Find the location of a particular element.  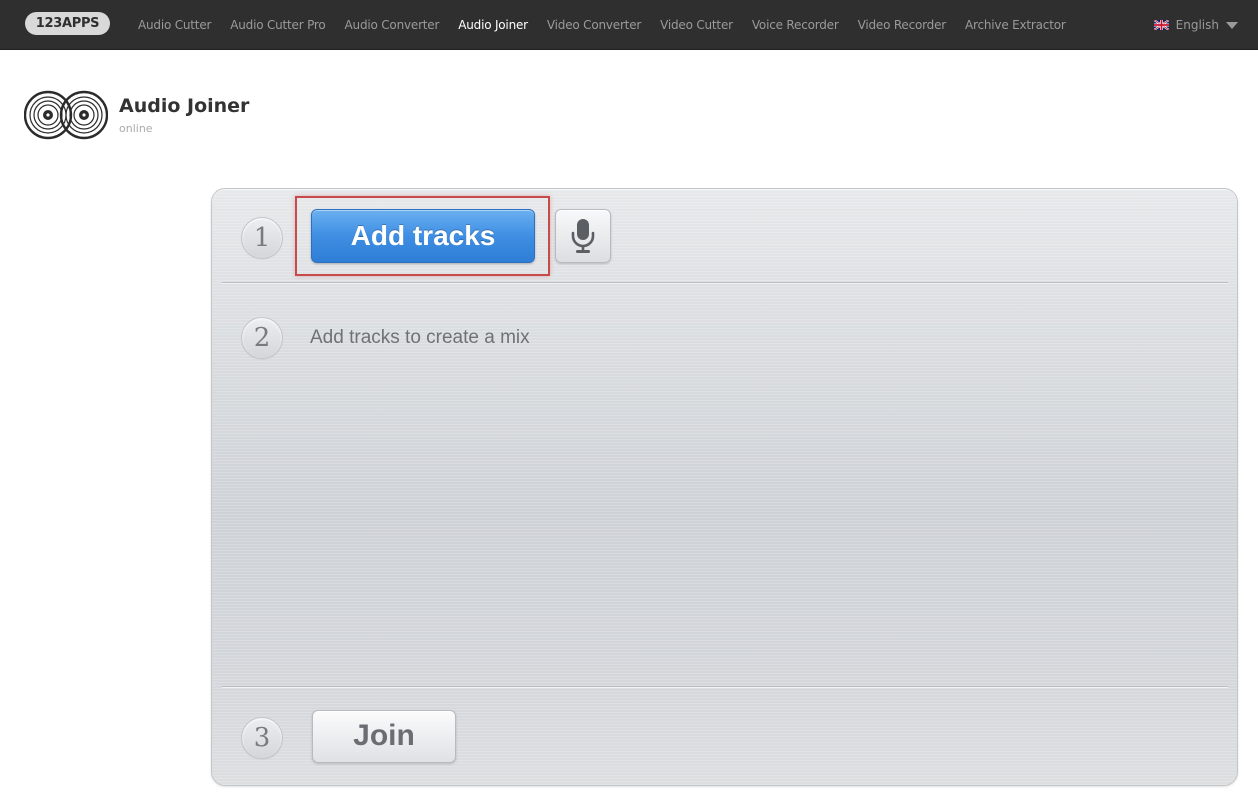

nav-item-archive-extractor: Archive Extractor is located at coordinates (1015, 25).